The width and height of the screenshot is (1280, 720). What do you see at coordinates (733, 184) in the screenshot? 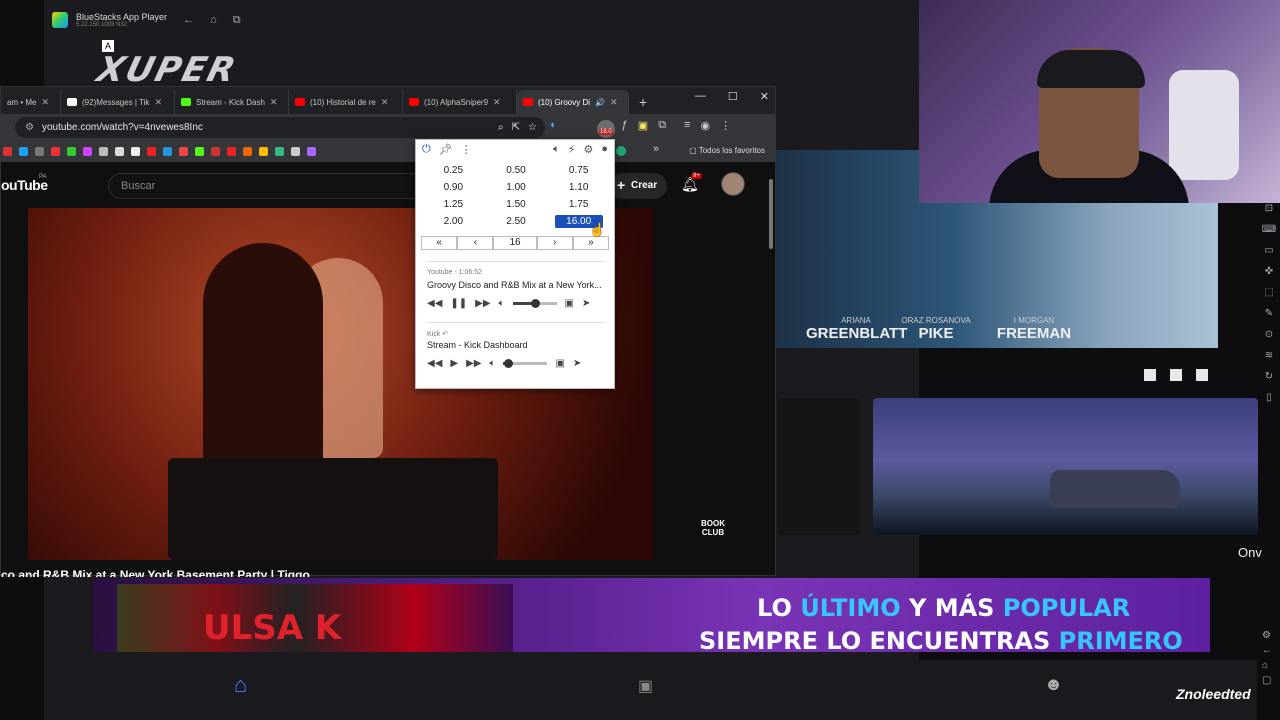
I see `avatar` at bounding box center [733, 184].